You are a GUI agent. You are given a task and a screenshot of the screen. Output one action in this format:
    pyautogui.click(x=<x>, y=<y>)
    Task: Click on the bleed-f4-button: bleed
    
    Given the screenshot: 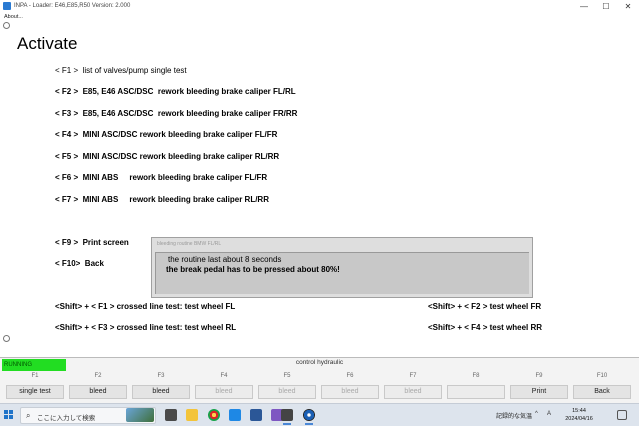 What is the action you would take?
    pyautogui.click(x=224, y=392)
    